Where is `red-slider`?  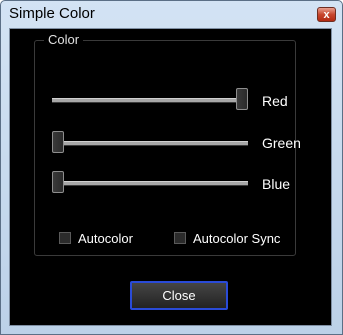 red-slider is located at coordinates (150, 100).